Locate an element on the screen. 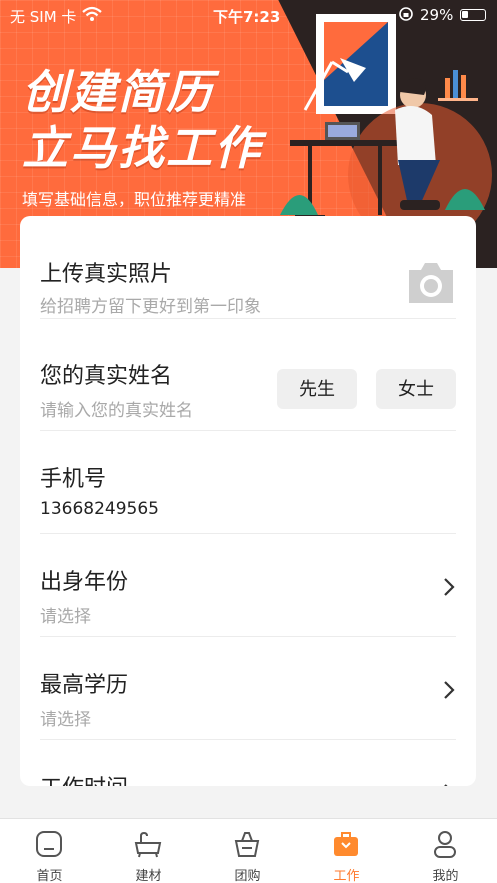  work-time-row: 工作时间 is located at coordinates (248, 763).